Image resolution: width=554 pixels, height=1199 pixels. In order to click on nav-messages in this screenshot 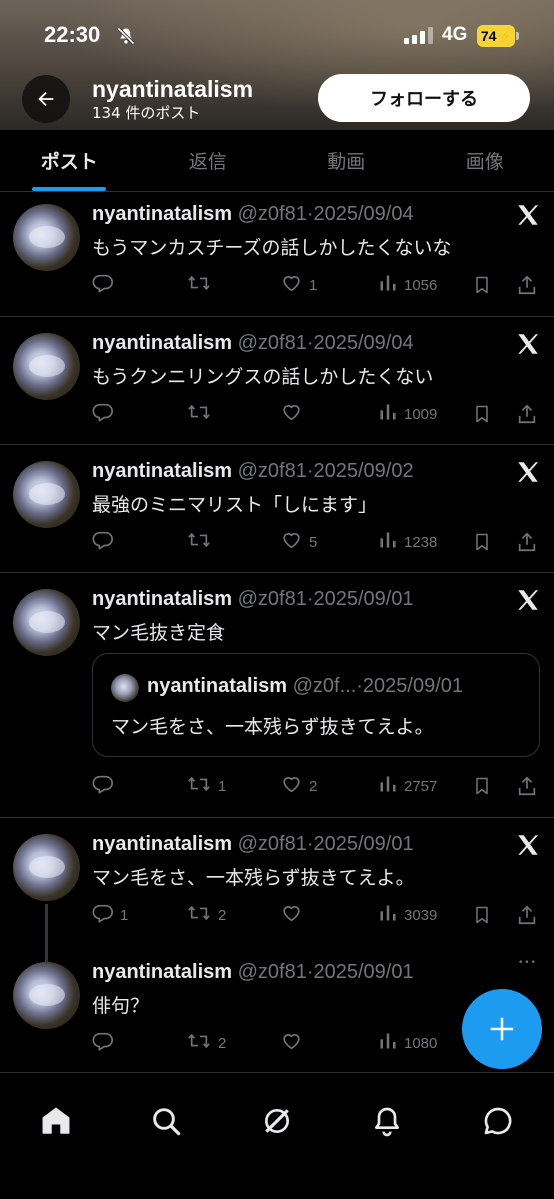, I will do `click(498, 1121)`.